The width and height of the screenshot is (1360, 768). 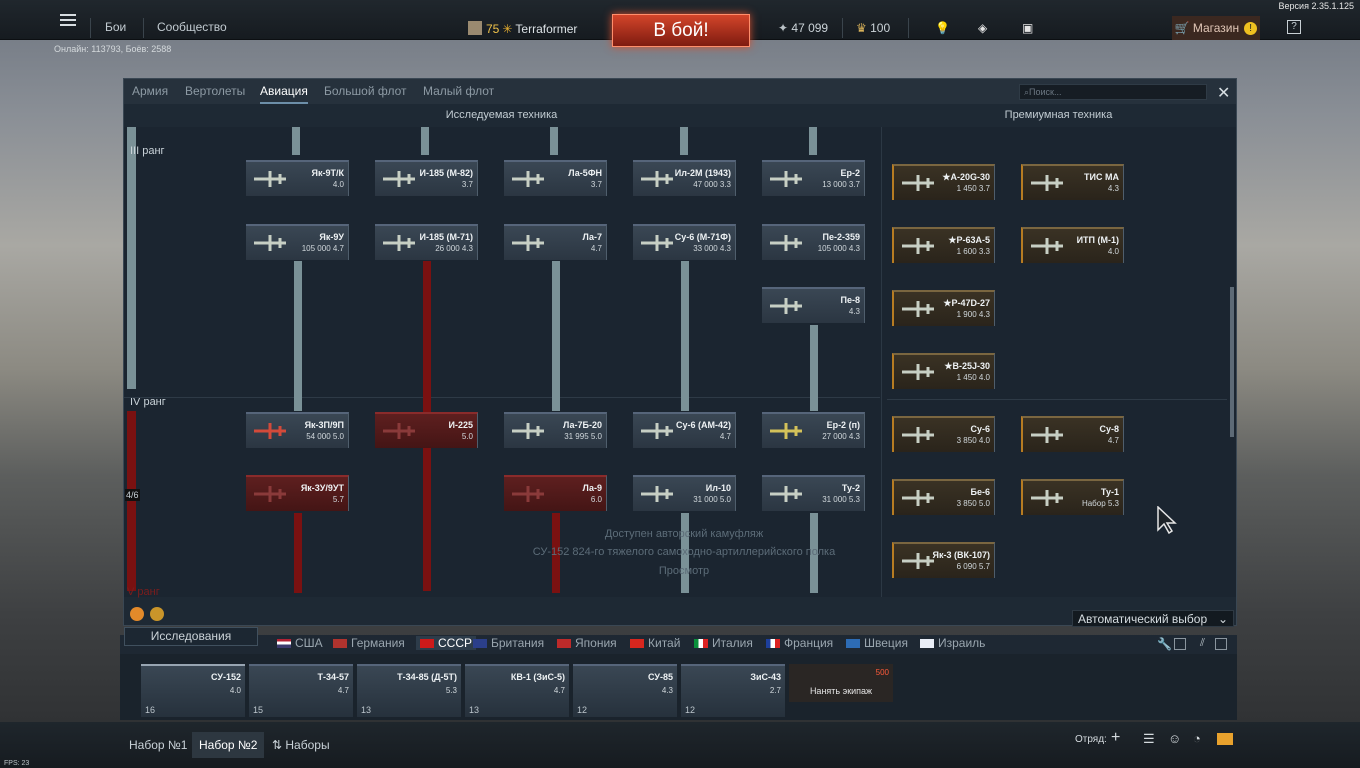 What do you see at coordinates (587, 643) in the screenshot?
I see `nation-japan: Япония` at bounding box center [587, 643].